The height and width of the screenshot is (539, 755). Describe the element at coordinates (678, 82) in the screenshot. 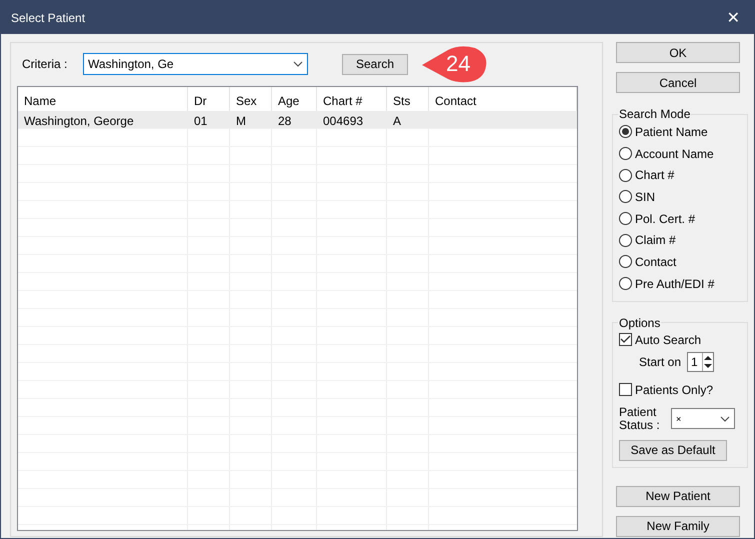

I see `cancel-button: Cancel` at that location.